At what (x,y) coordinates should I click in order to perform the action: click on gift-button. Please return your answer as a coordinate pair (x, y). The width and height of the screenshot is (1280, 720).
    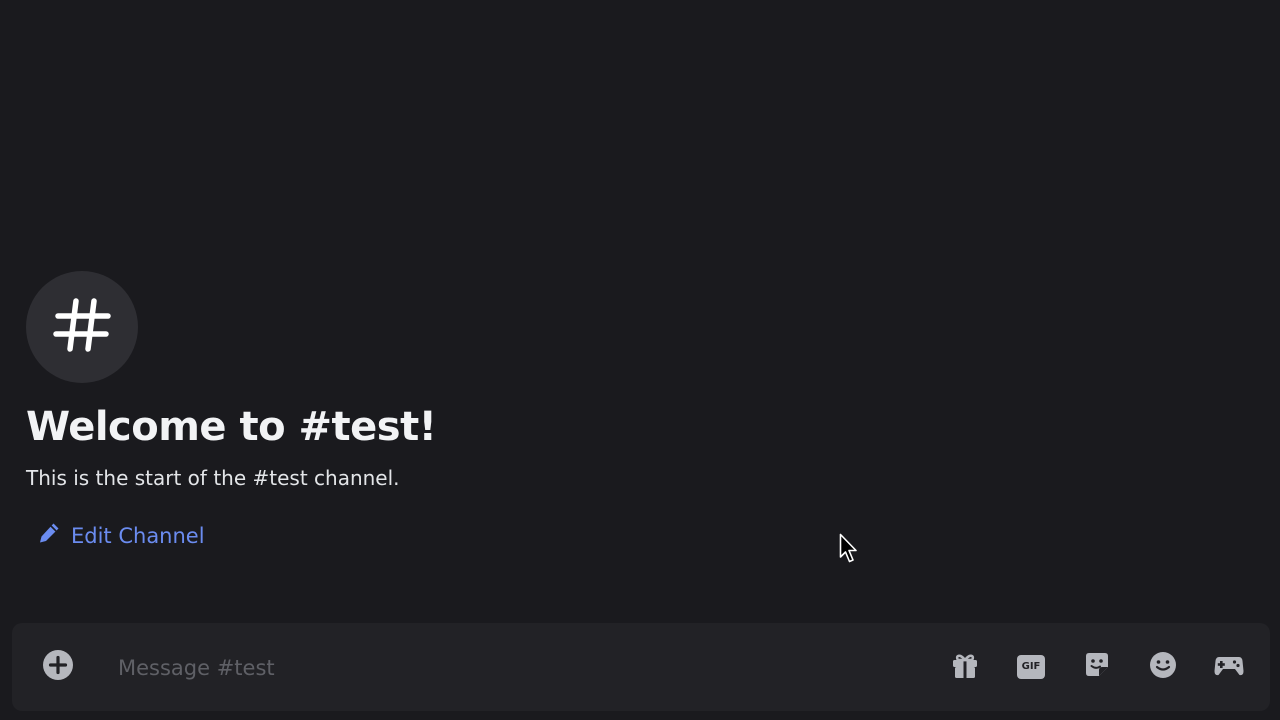
    Looking at the image, I should click on (965, 667).